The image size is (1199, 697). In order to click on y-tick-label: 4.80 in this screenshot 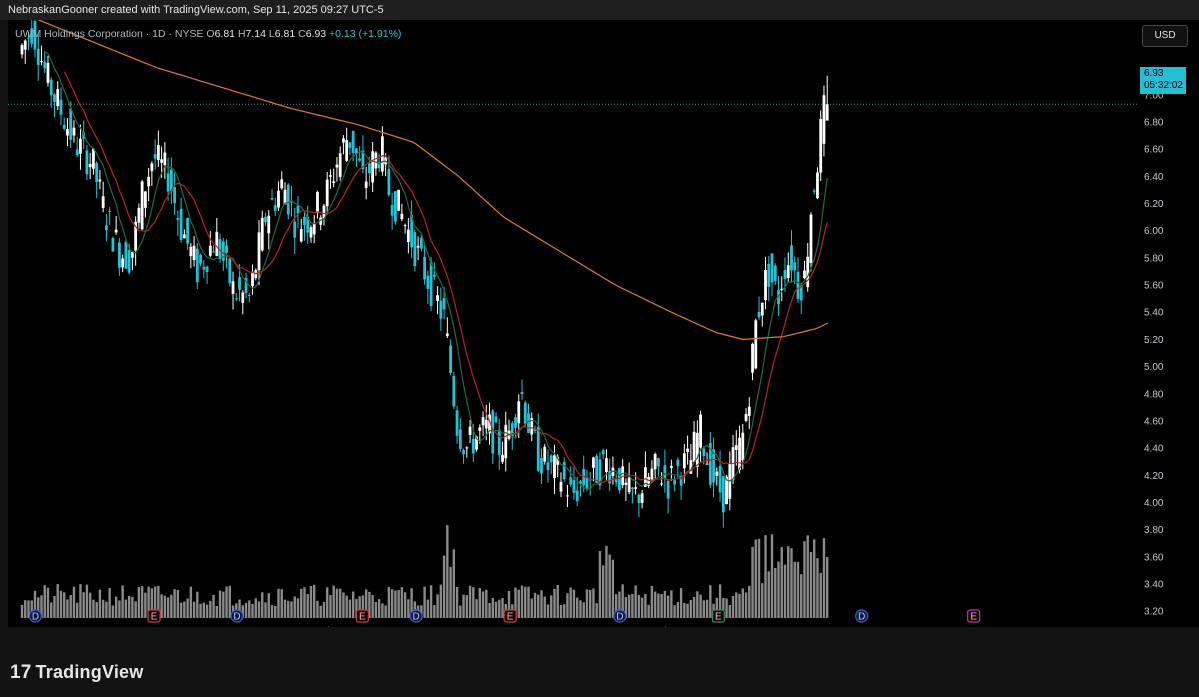, I will do `click(1154, 394)`.